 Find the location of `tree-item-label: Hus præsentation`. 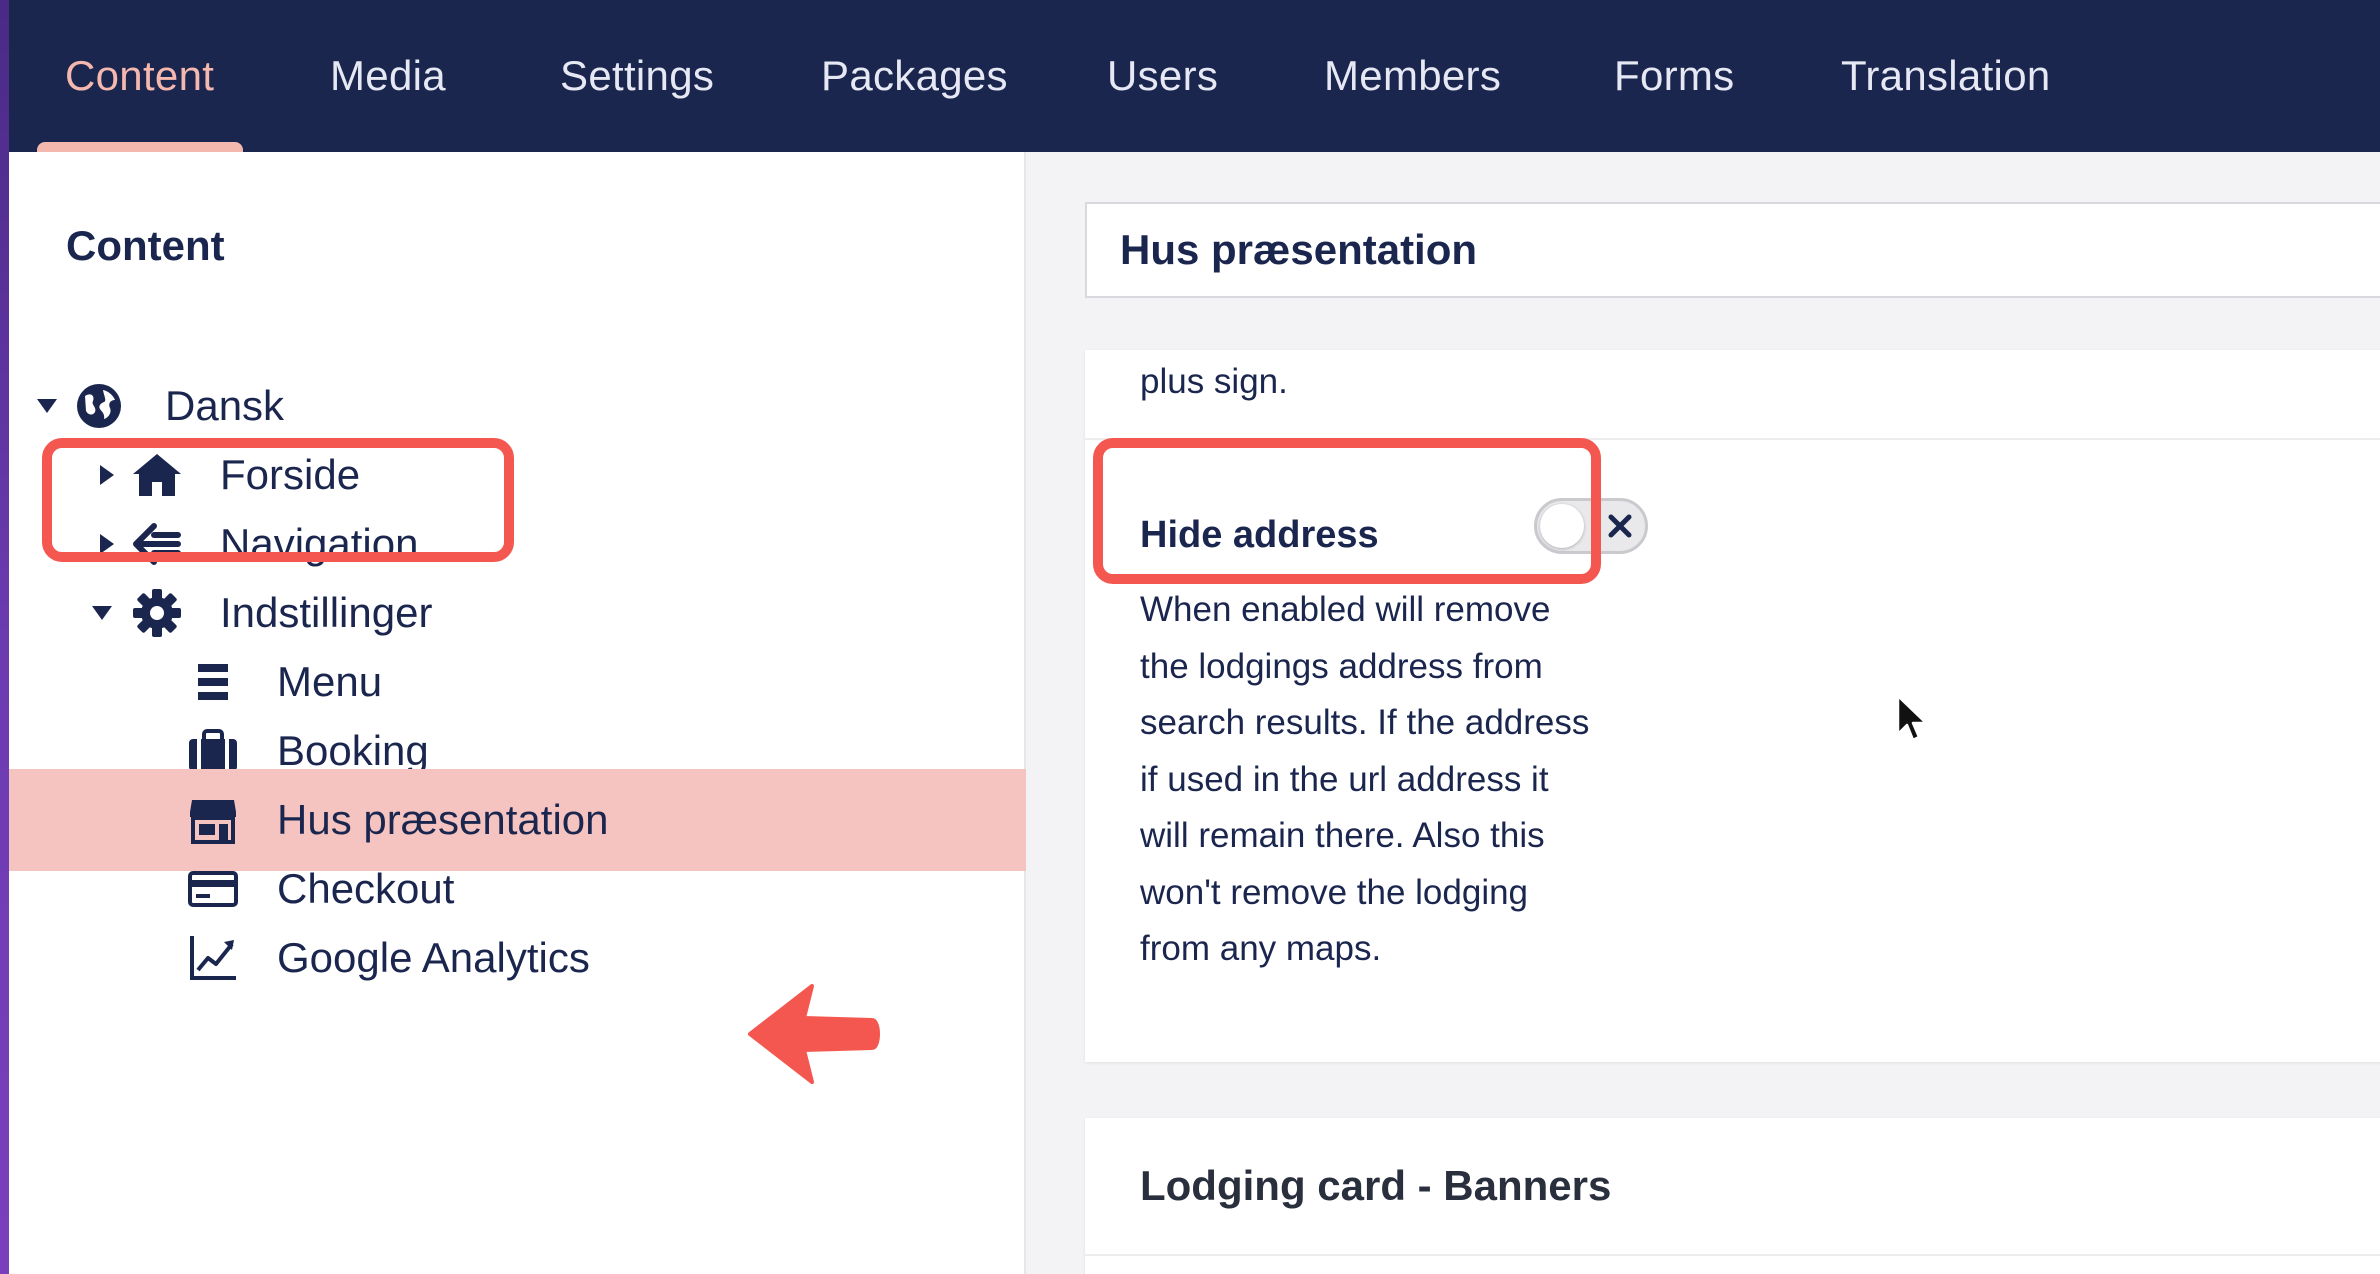

tree-item-label: Hus præsentation is located at coordinates (443, 819).